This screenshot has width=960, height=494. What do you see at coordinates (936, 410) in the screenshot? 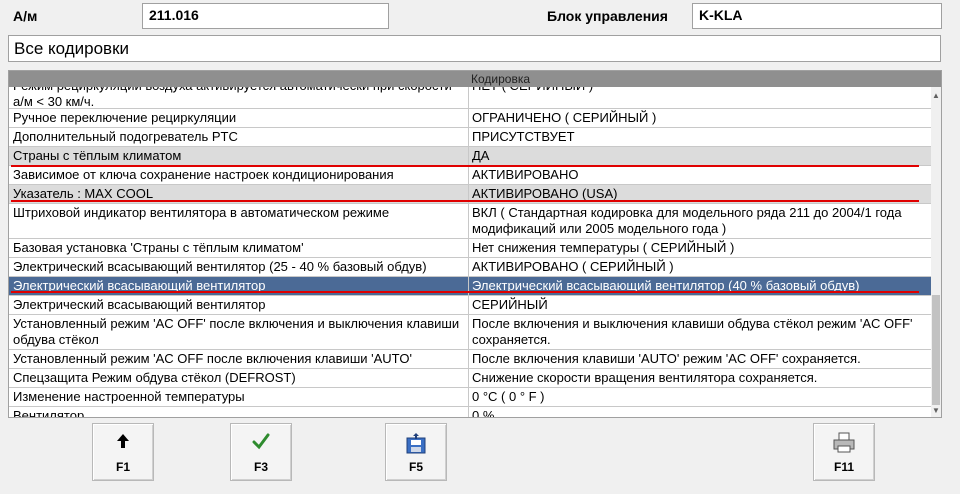
I see `scroll-down-icon: ▼` at bounding box center [936, 410].